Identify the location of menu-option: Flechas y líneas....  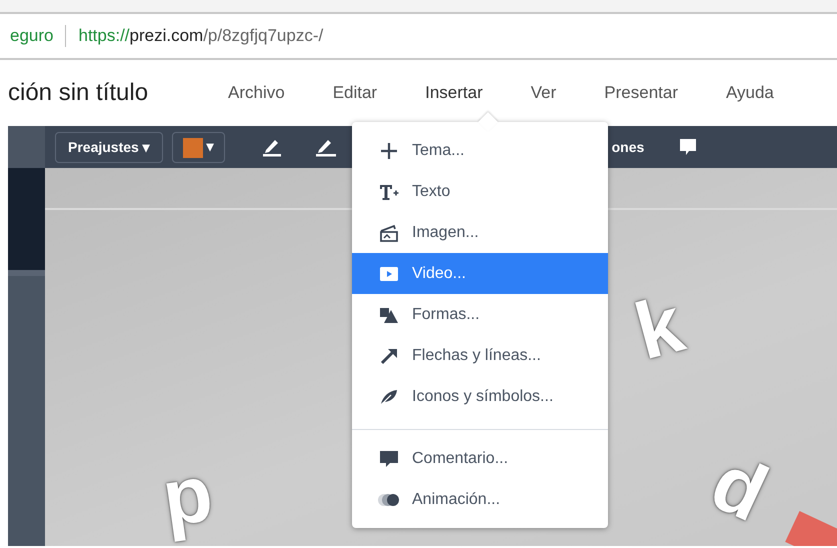
(480, 355).